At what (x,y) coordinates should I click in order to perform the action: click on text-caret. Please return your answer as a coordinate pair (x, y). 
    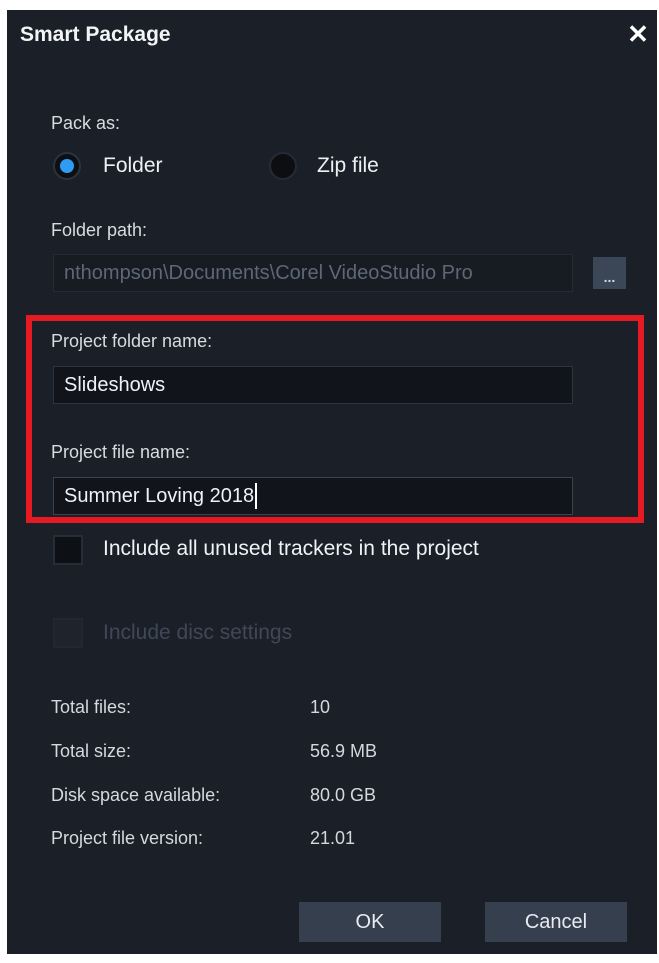
    Looking at the image, I should click on (256, 496).